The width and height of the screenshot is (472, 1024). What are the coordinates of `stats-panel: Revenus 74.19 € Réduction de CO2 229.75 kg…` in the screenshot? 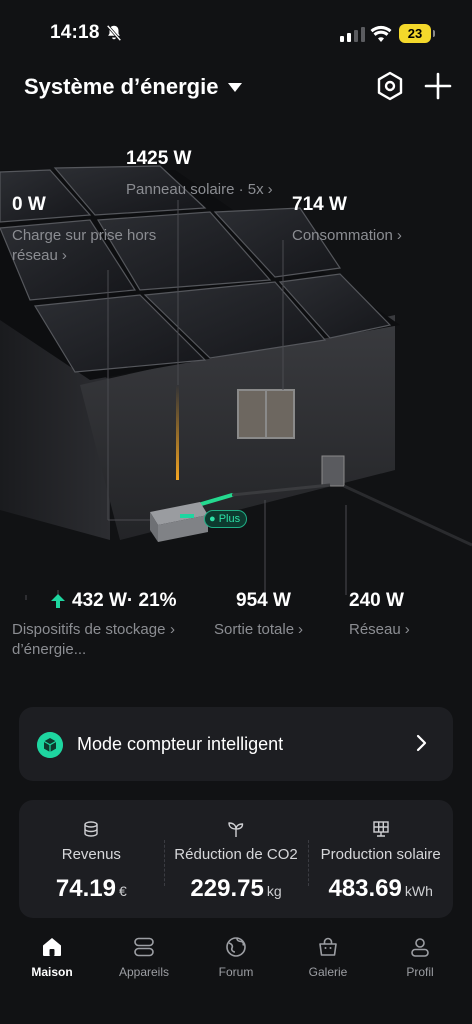 It's located at (236, 859).